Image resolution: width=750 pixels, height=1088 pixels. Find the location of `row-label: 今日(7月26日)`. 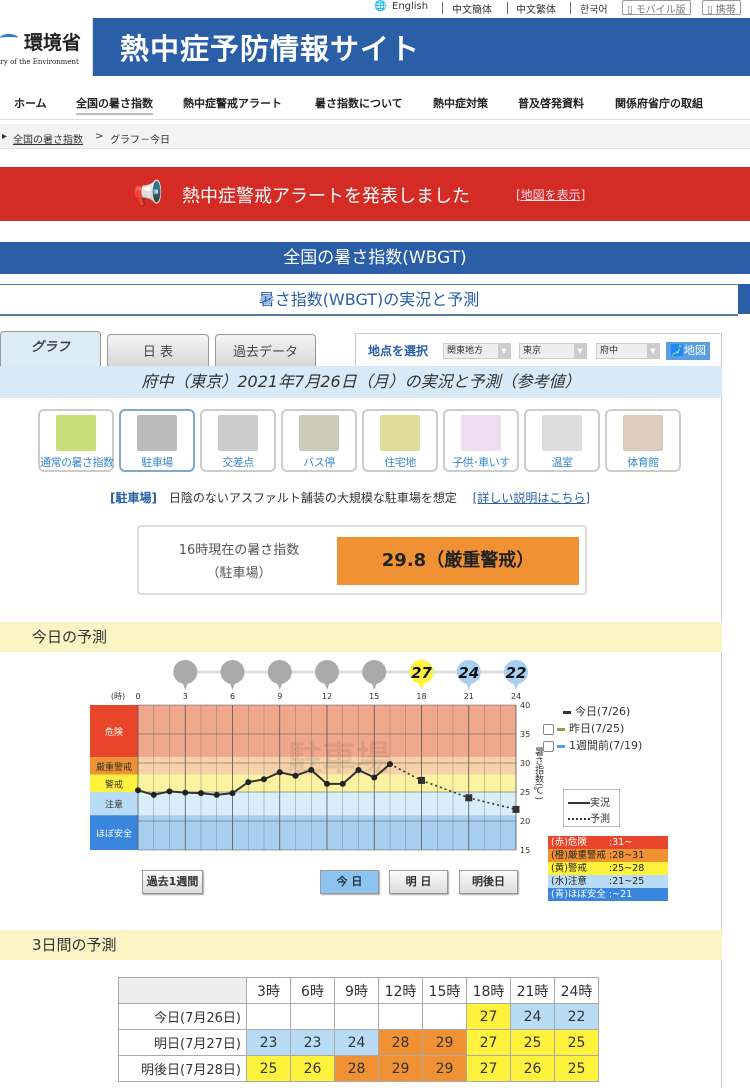

row-label: 今日(7月26日) is located at coordinates (182, 1016).